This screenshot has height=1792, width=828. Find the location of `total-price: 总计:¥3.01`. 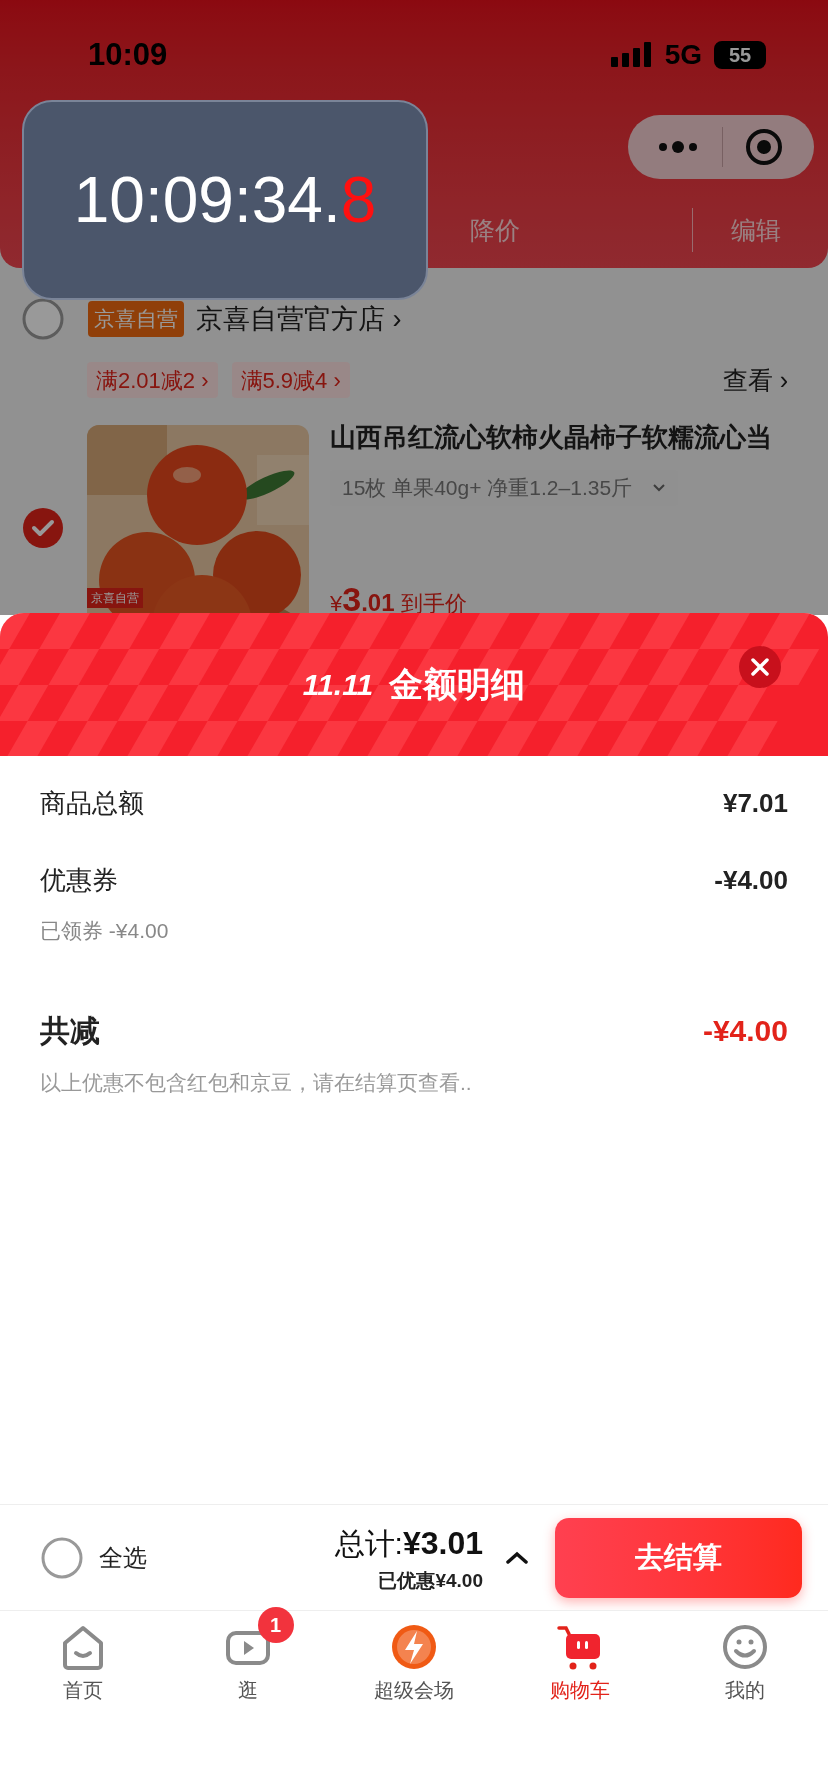

total-price: 总计:¥3.01 is located at coordinates (408, 1544).